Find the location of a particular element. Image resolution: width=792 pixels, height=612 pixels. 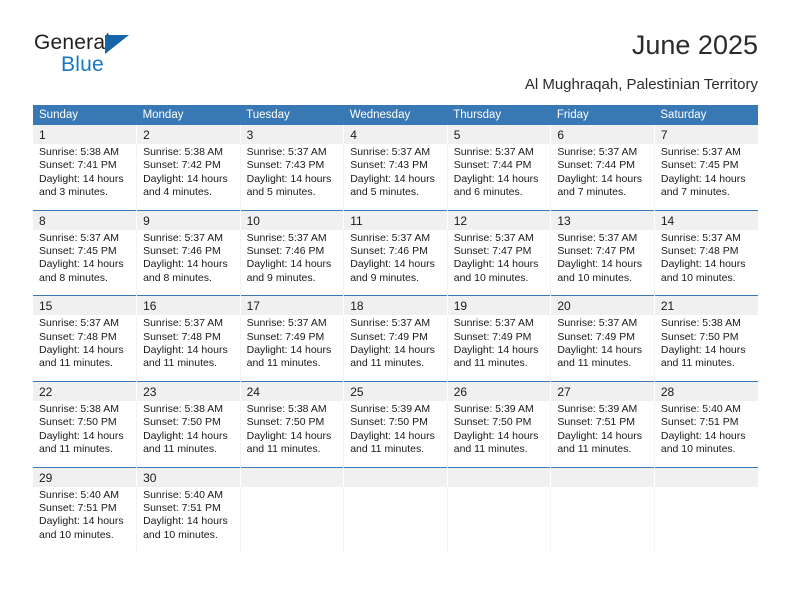

day-number: 26 is located at coordinates (499, 390).